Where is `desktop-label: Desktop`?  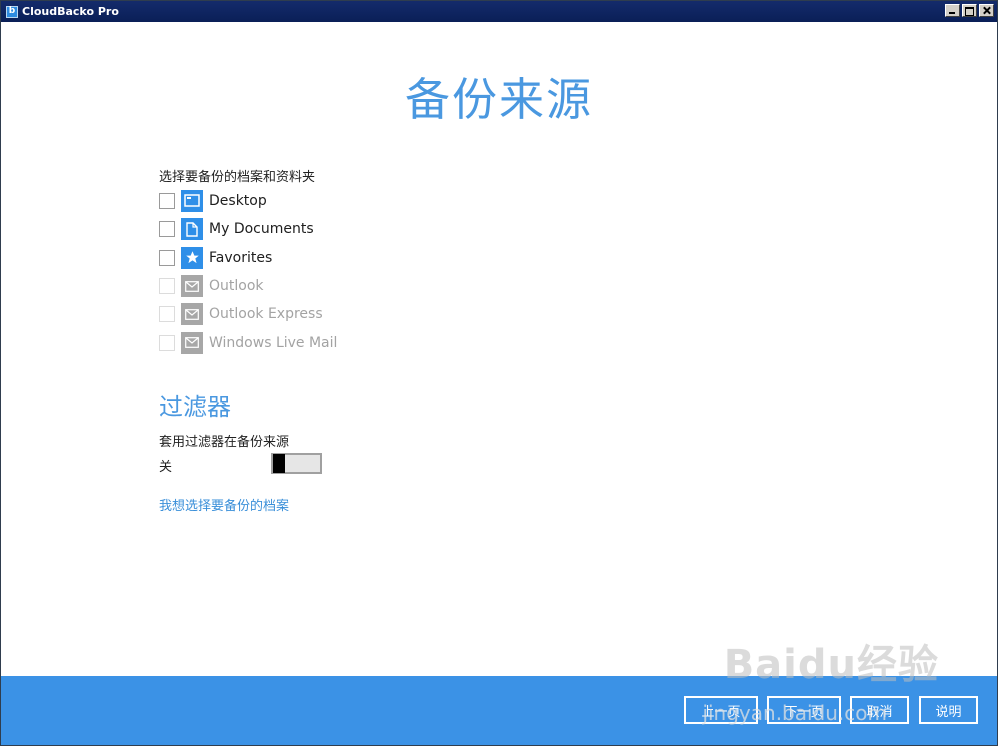
desktop-label: Desktop is located at coordinates (238, 201).